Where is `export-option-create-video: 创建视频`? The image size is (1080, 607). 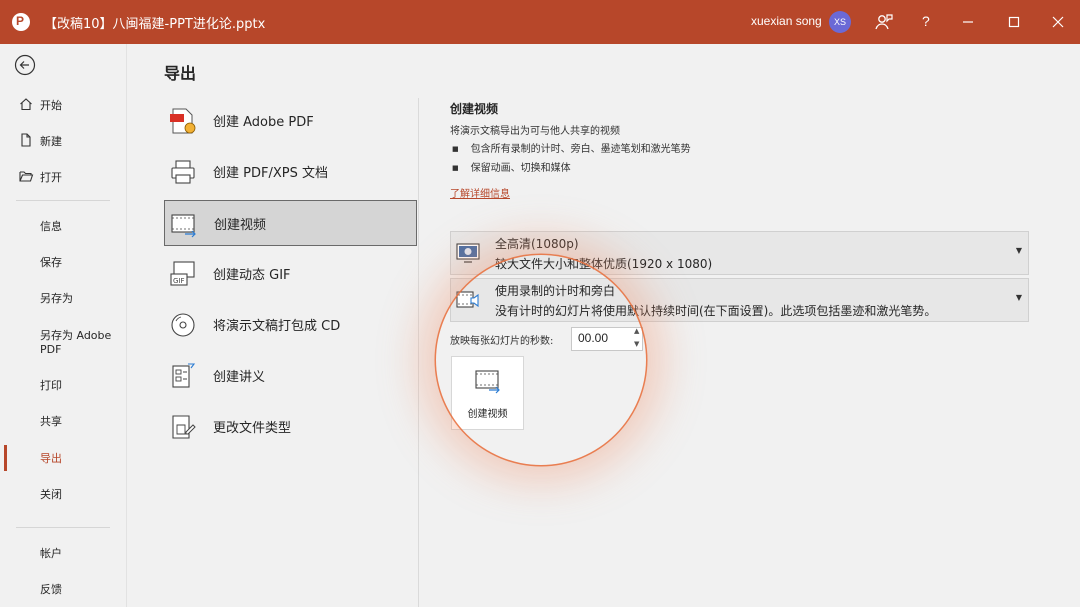
export-option-create-video: 创建视频 is located at coordinates (290, 223).